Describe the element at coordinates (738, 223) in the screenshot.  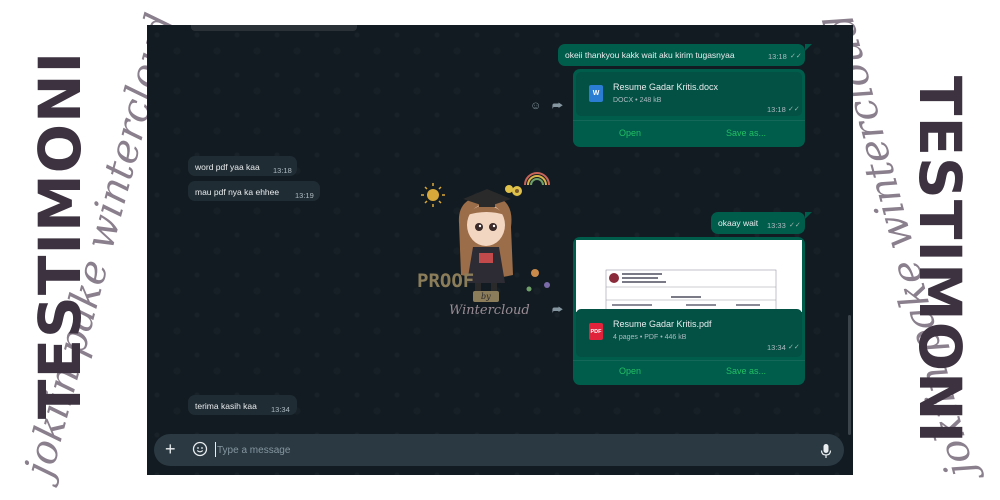
I see `message-text: okaay wait` at that location.